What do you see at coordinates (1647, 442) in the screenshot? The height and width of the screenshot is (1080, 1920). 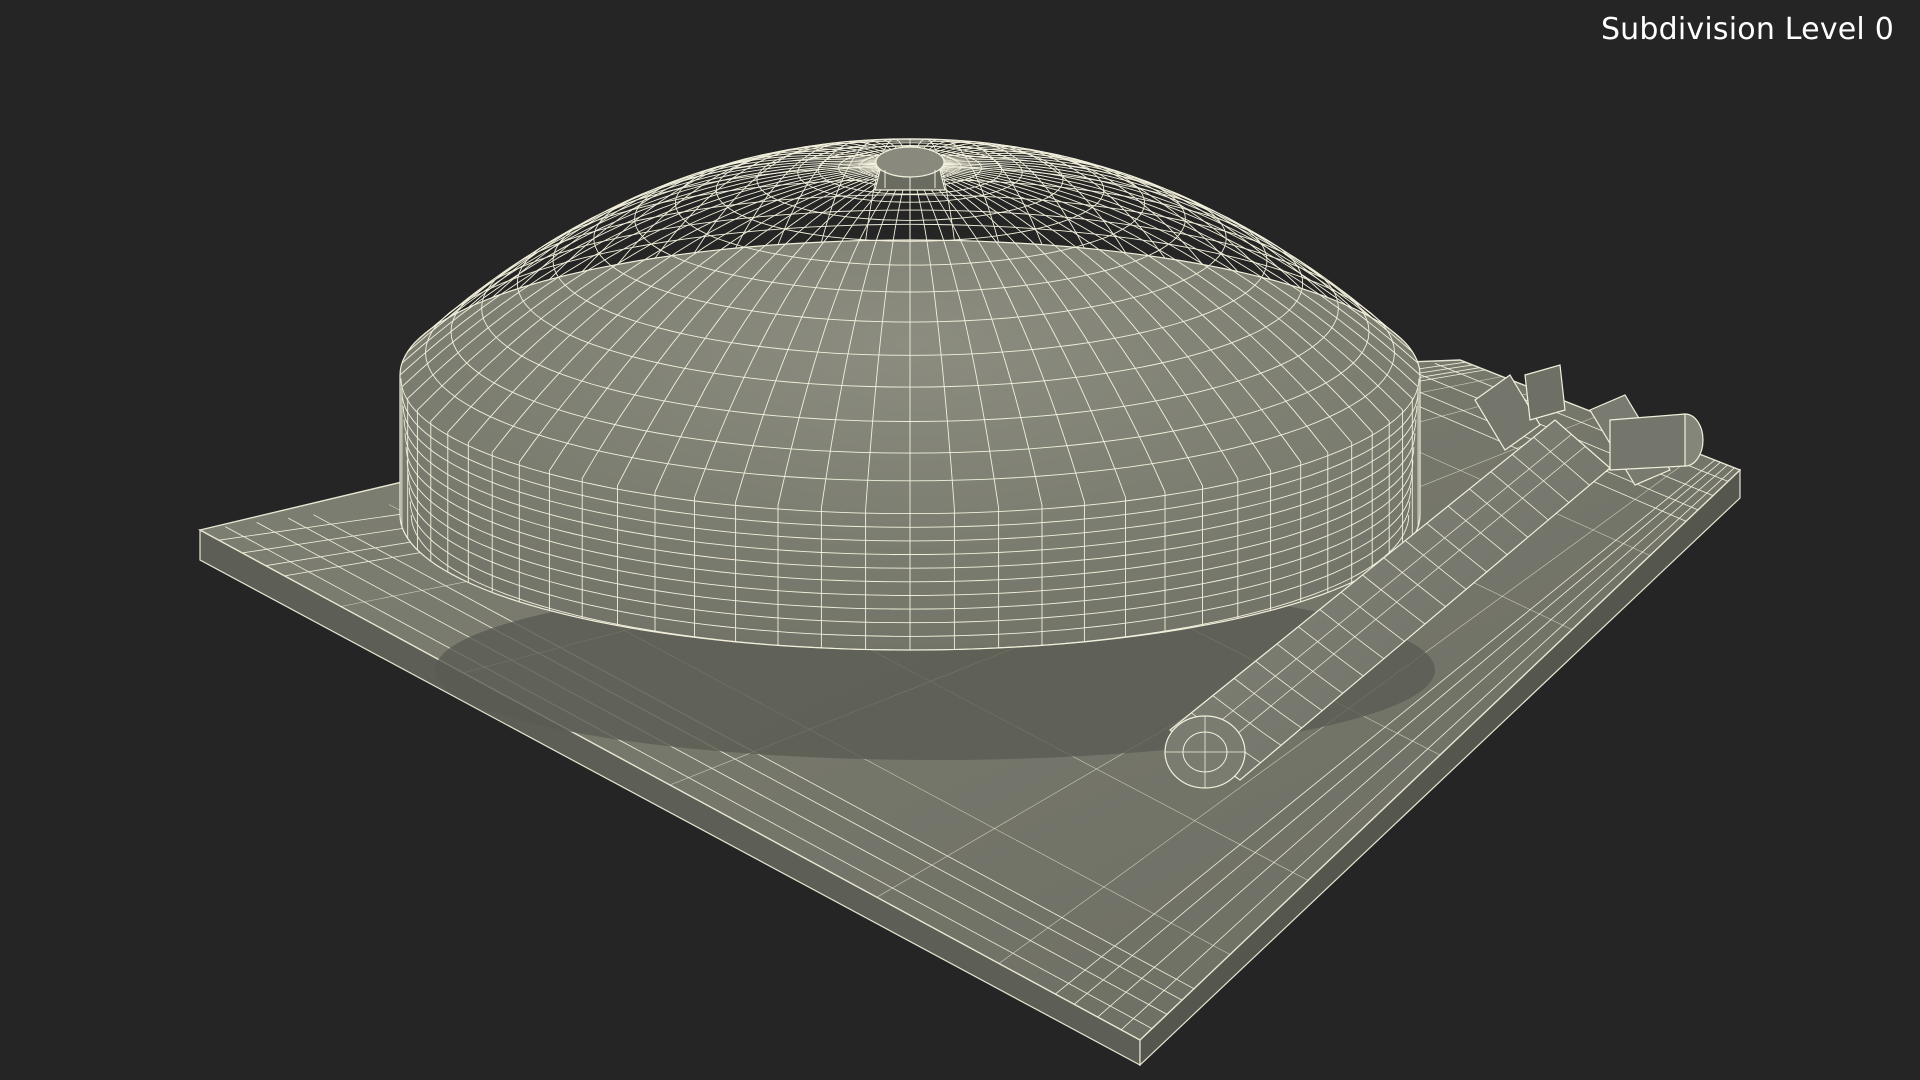 I see `pivot-shaft` at bounding box center [1647, 442].